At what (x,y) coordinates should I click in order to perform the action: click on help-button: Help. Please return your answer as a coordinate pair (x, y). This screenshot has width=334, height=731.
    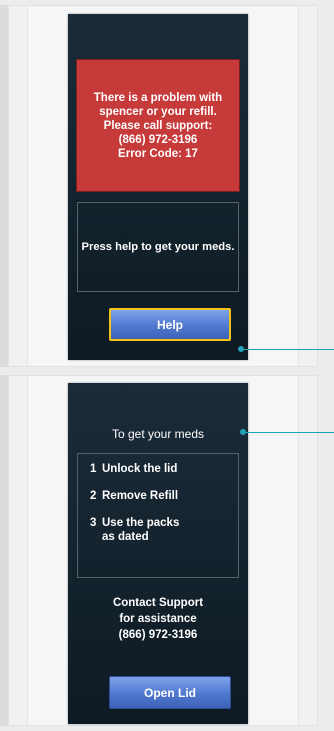
    Looking at the image, I should click on (170, 324).